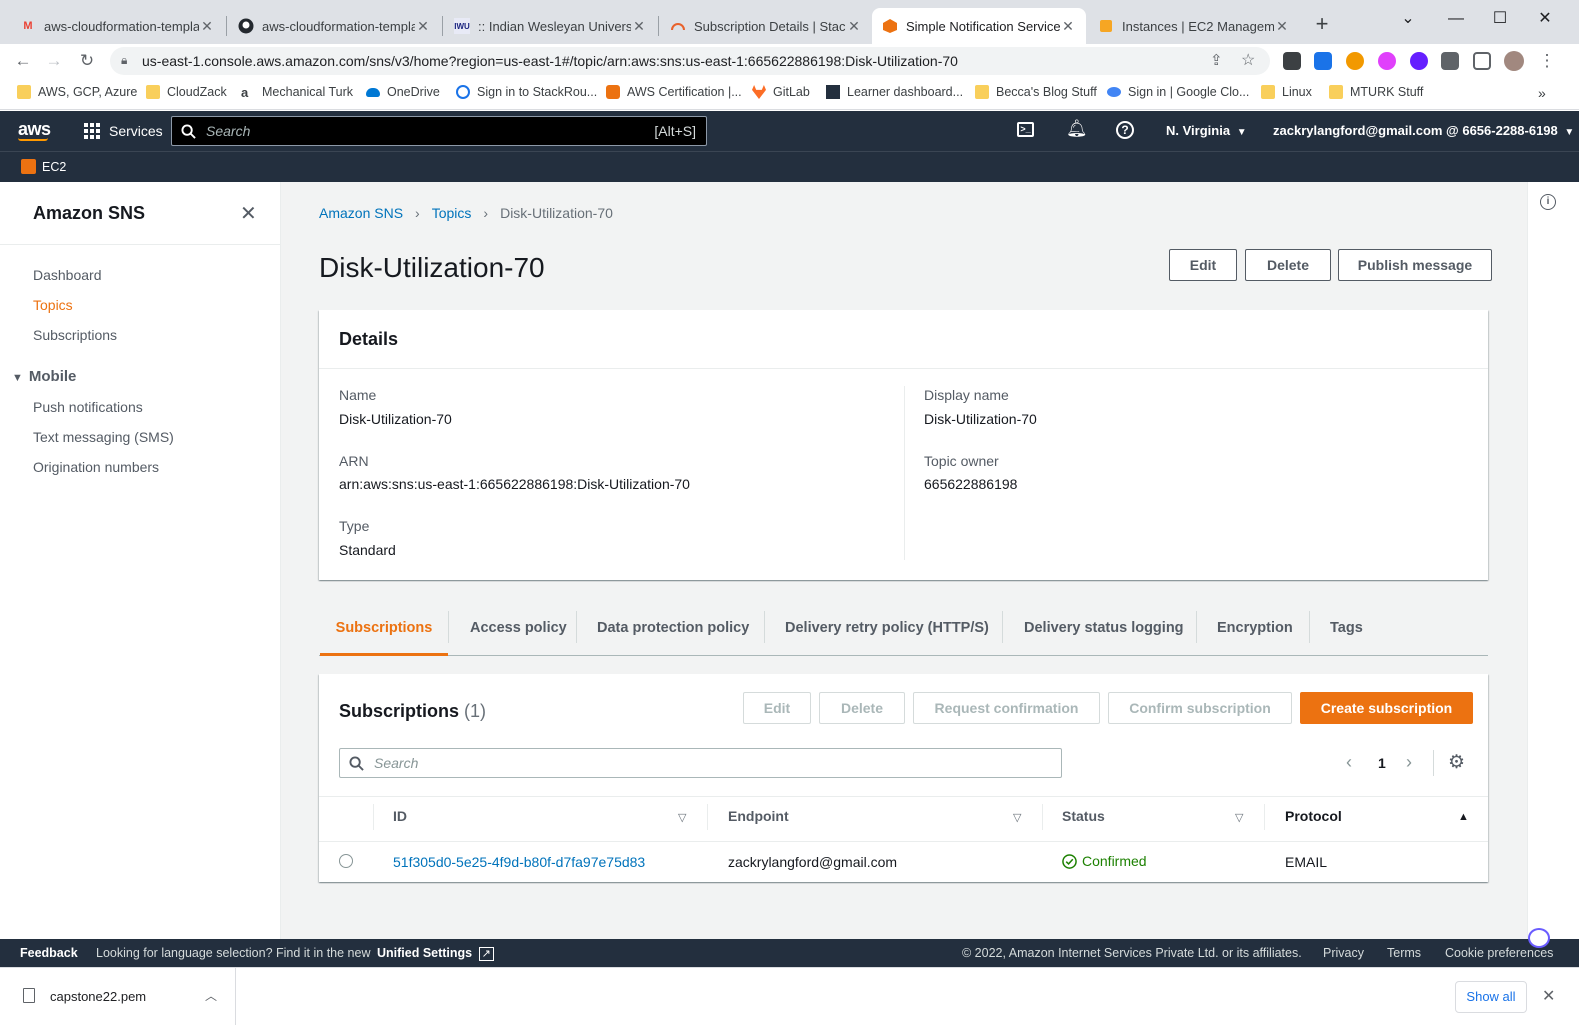 This screenshot has width=1579, height=1032. Describe the element at coordinates (346, 861) in the screenshot. I see `row-select-radio` at that location.